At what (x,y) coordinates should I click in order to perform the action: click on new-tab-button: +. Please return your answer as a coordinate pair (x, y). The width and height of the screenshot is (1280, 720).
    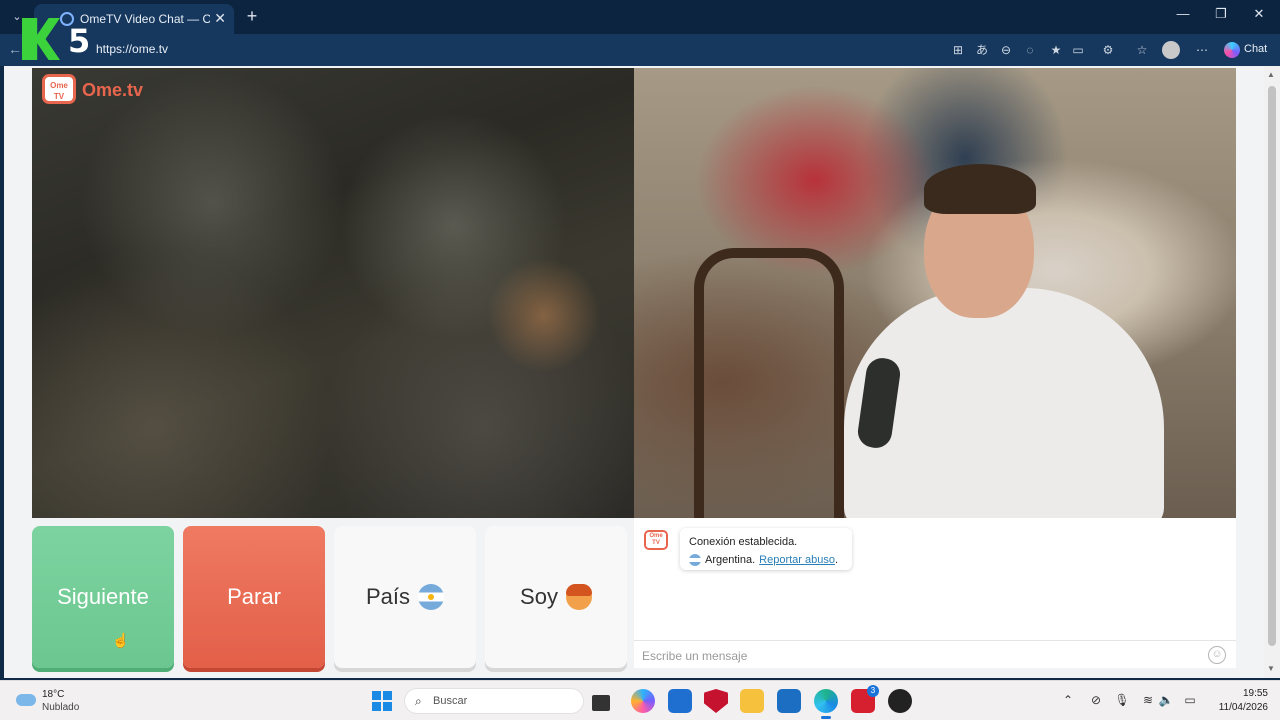
    Looking at the image, I should click on (252, 16).